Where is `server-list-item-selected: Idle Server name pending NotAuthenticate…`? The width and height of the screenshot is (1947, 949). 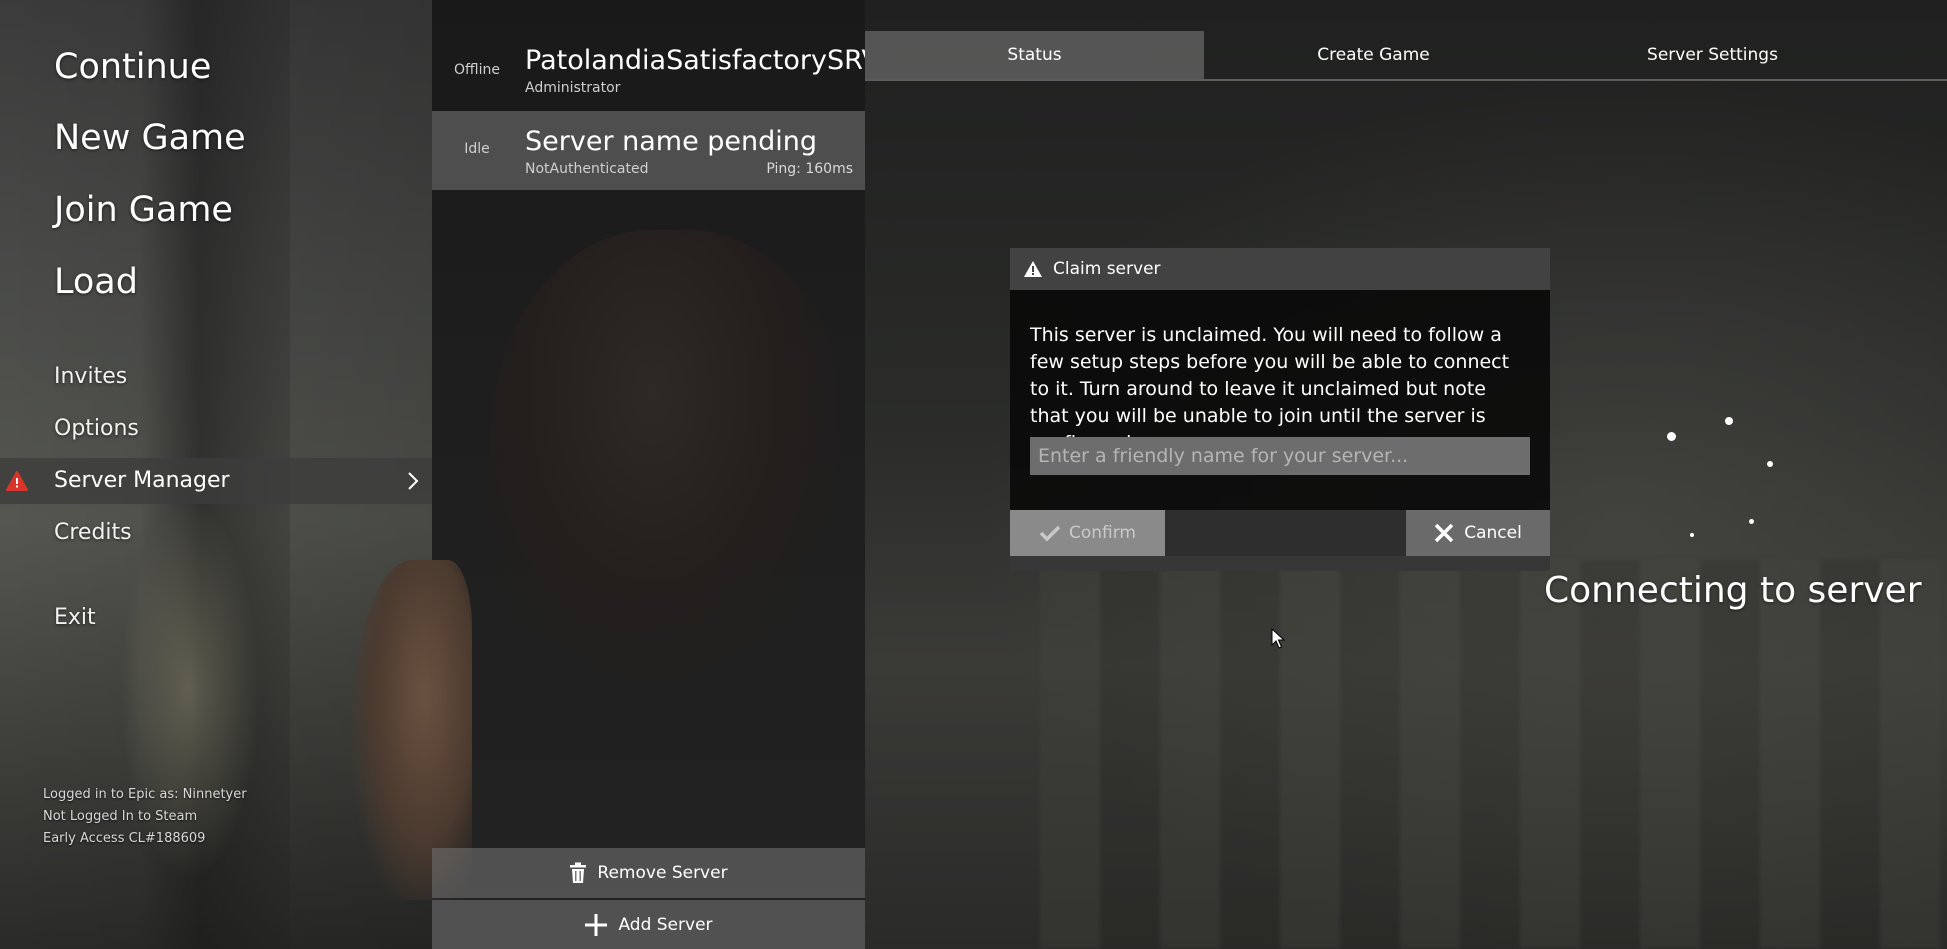 server-list-item-selected: Idle Server name pending NotAuthenticate… is located at coordinates (648, 150).